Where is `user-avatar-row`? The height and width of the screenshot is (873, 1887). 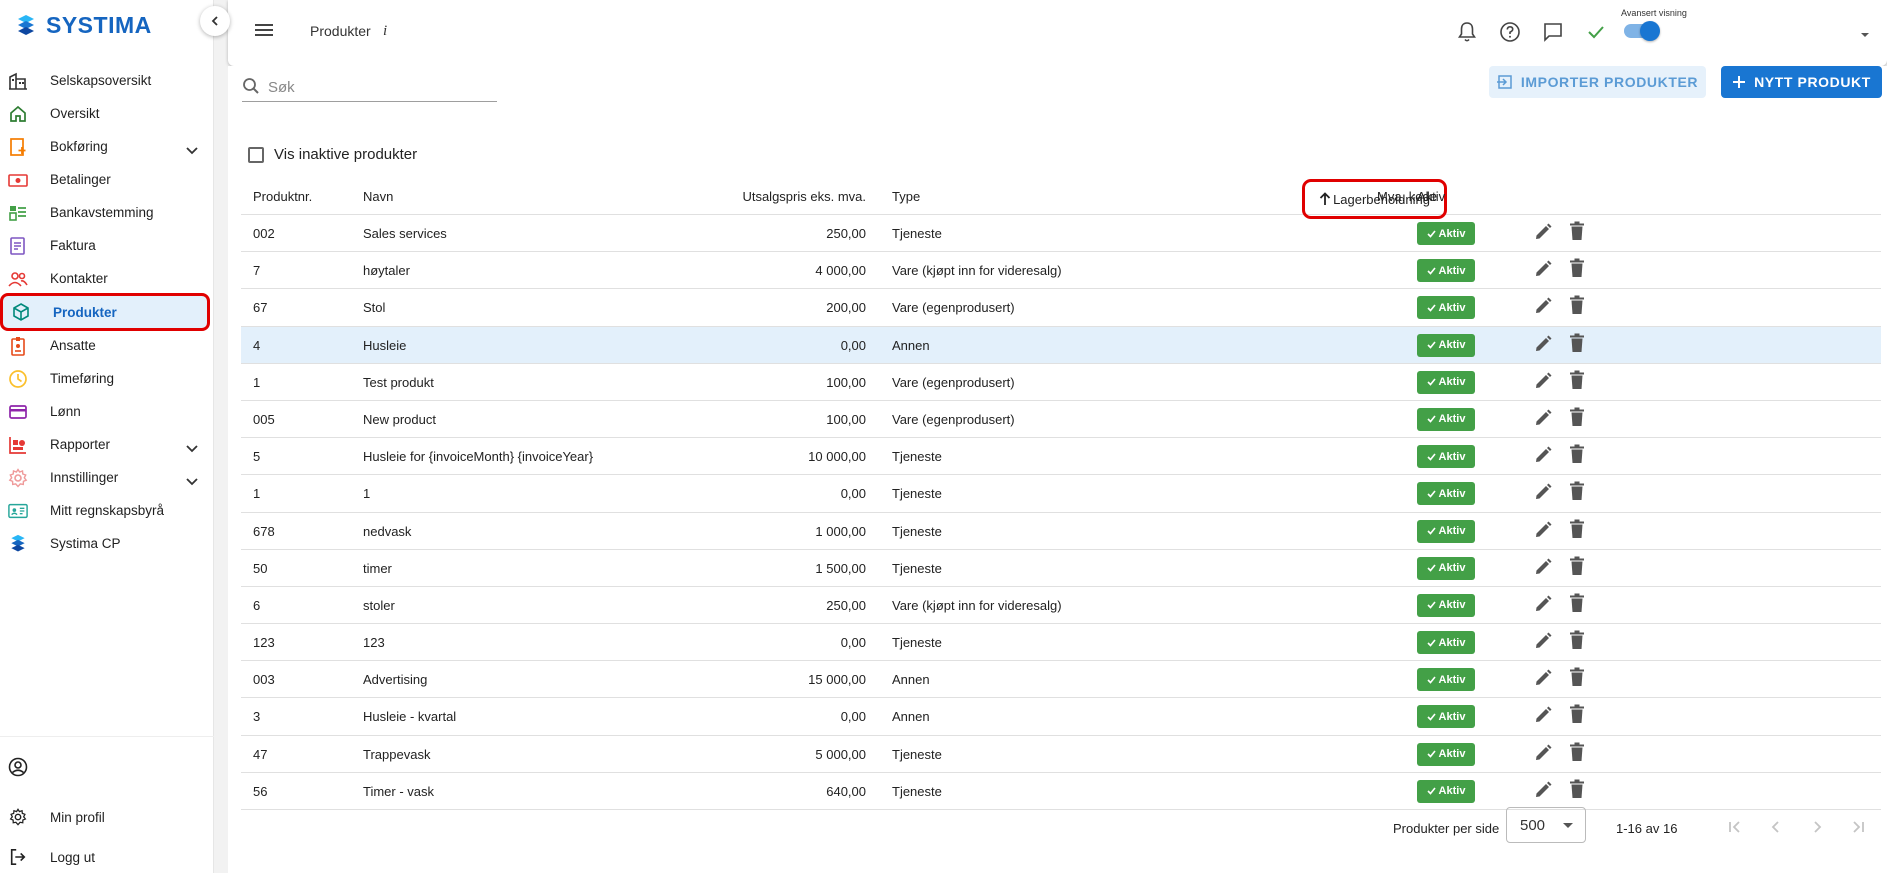
user-avatar-row is located at coordinates (107, 767).